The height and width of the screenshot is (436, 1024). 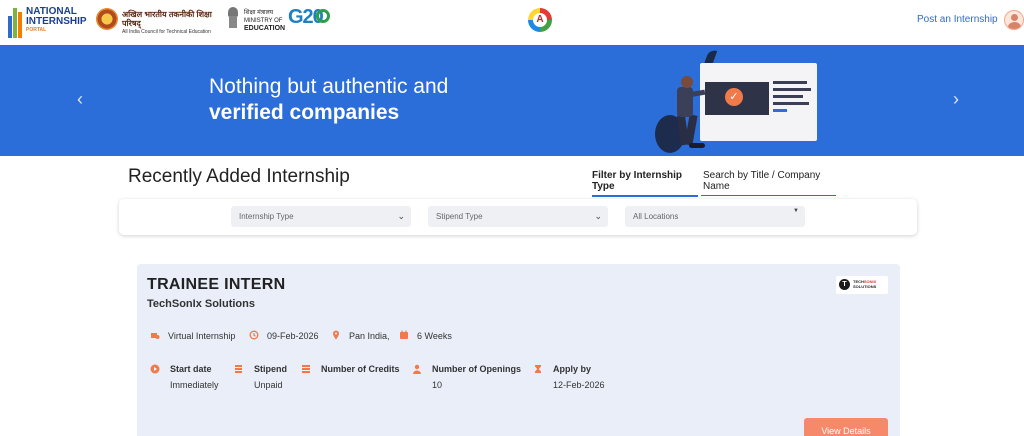 What do you see at coordinates (266, 216) in the screenshot?
I see `internship-type-select-value: Internship Type` at bounding box center [266, 216].